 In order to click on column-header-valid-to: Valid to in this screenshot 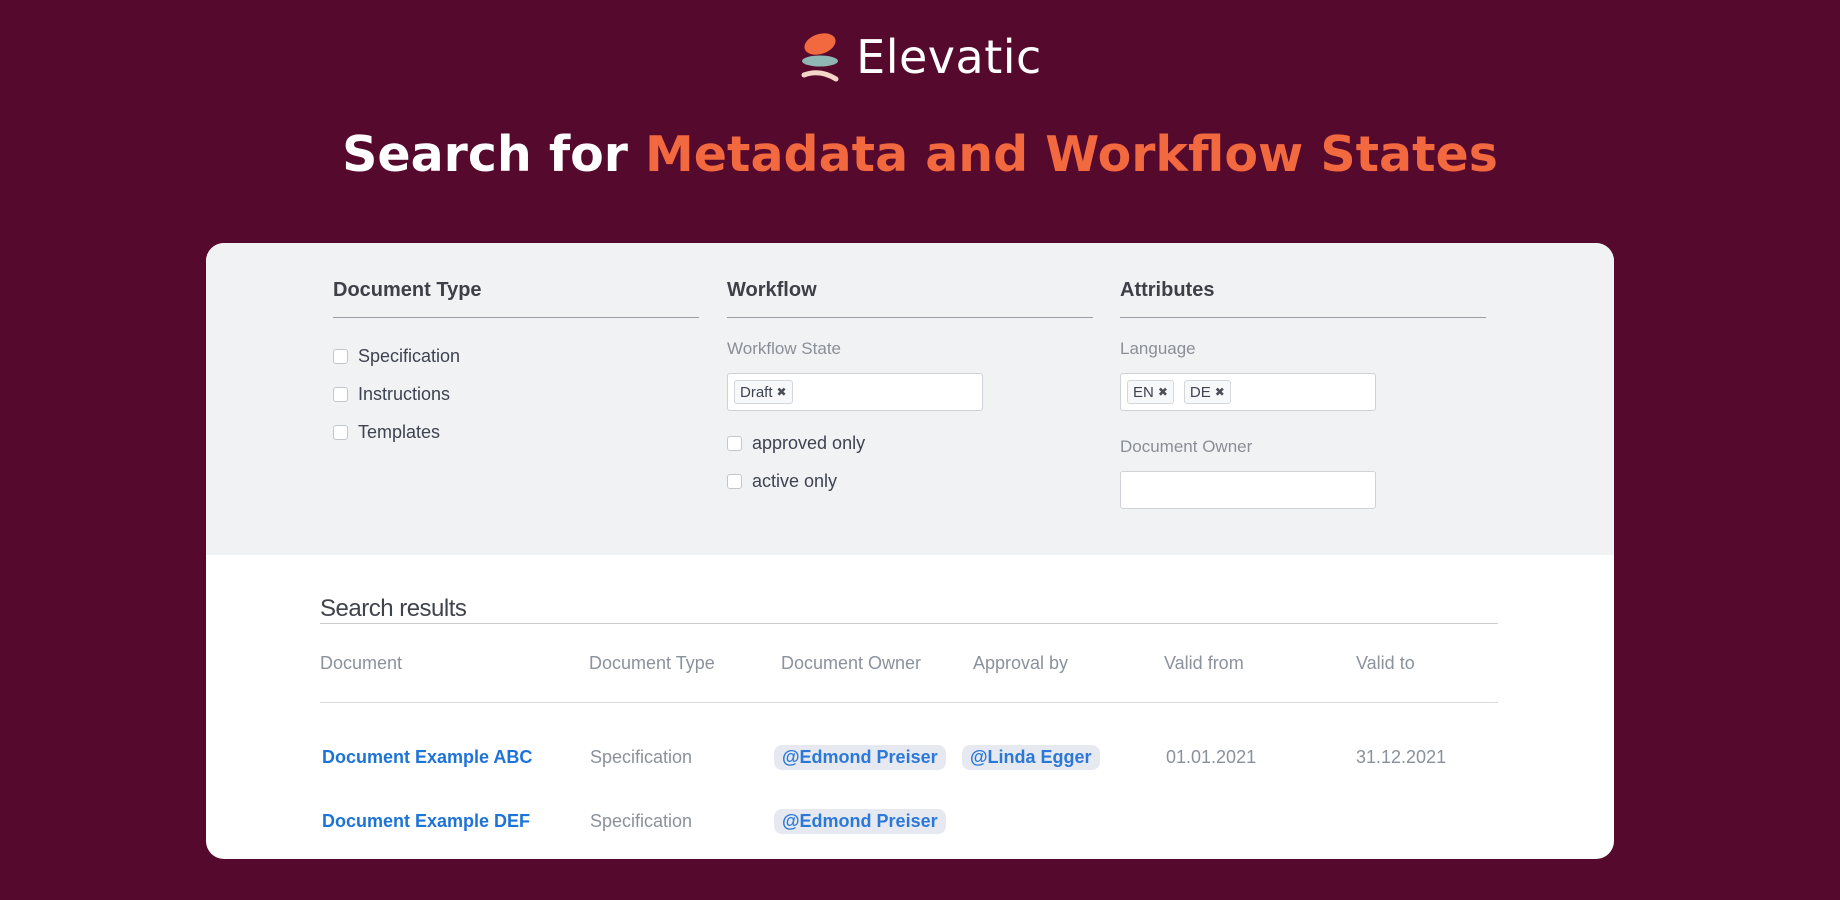, I will do `click(1385, 663)`.